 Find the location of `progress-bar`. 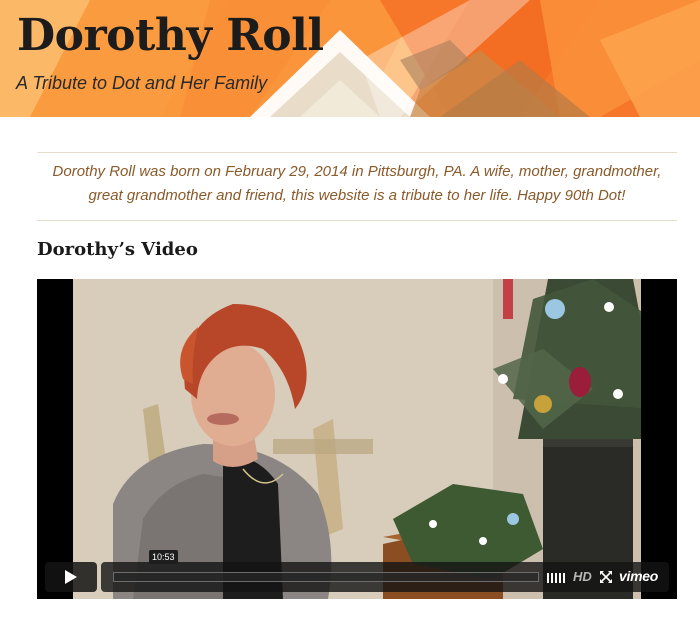

progress-bar is located at coordinates (326, 577).